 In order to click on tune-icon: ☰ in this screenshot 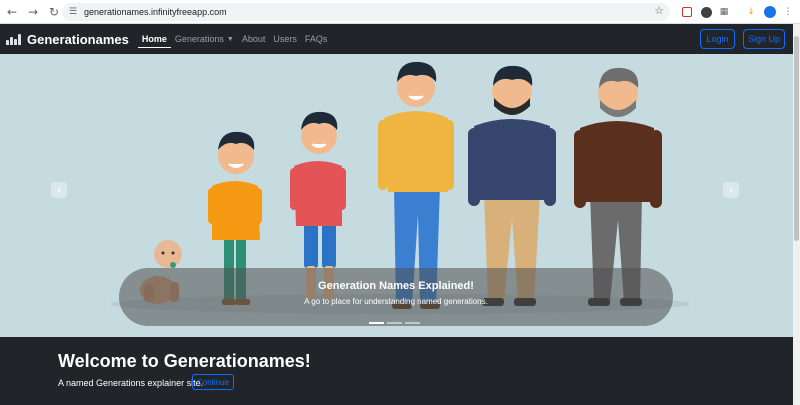, I will do `click(73, 12)`.